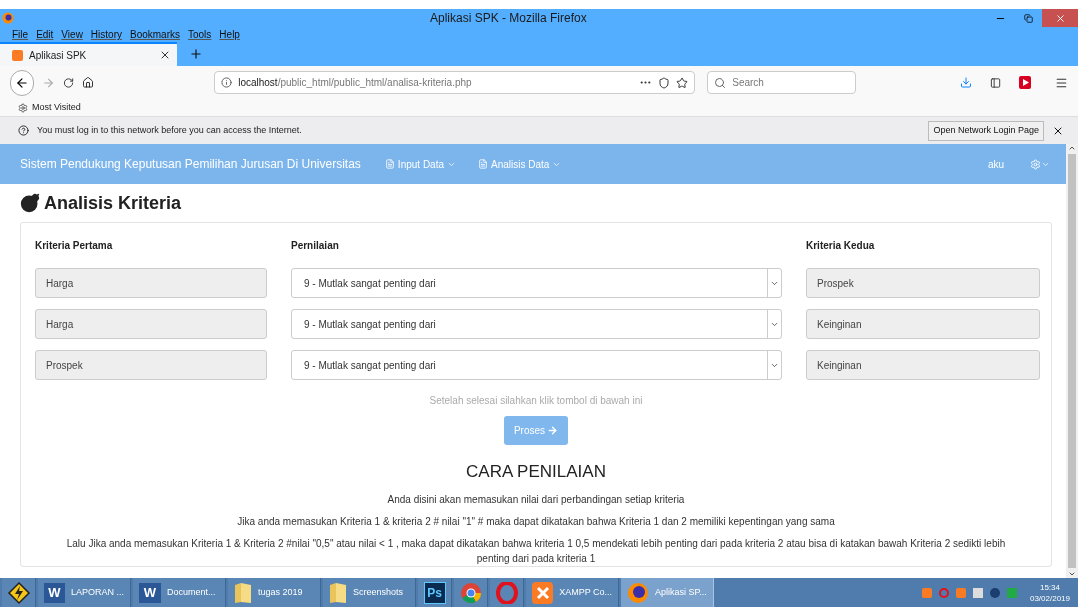 The height and width of the screenshot is (607, 1078). I want to click on url-text: localhost/public_html/public_html/analisa-kriteria.php, so click(355, 83).